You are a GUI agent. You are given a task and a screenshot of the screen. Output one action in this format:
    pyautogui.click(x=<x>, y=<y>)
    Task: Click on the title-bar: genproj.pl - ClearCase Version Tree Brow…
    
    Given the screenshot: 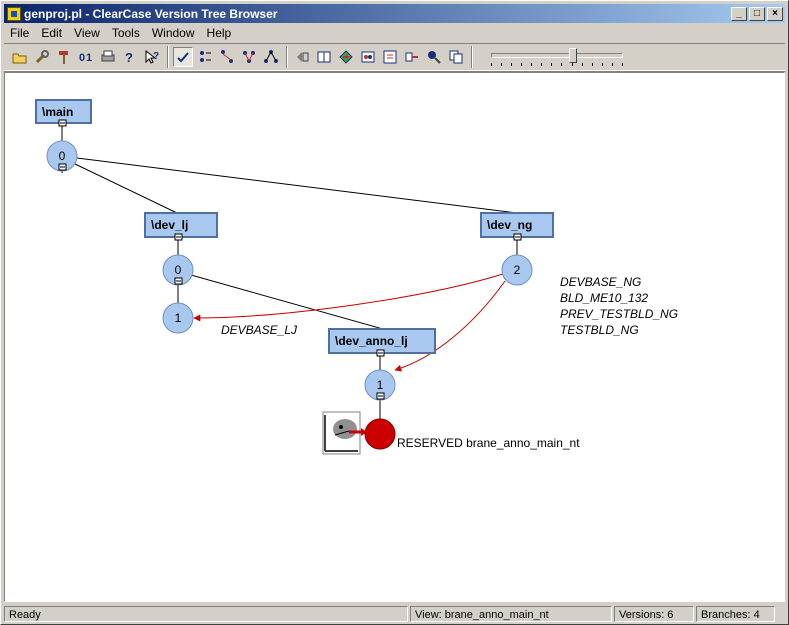 What is the action you would take?
    pyautogui.click(x=394, y=13)
    